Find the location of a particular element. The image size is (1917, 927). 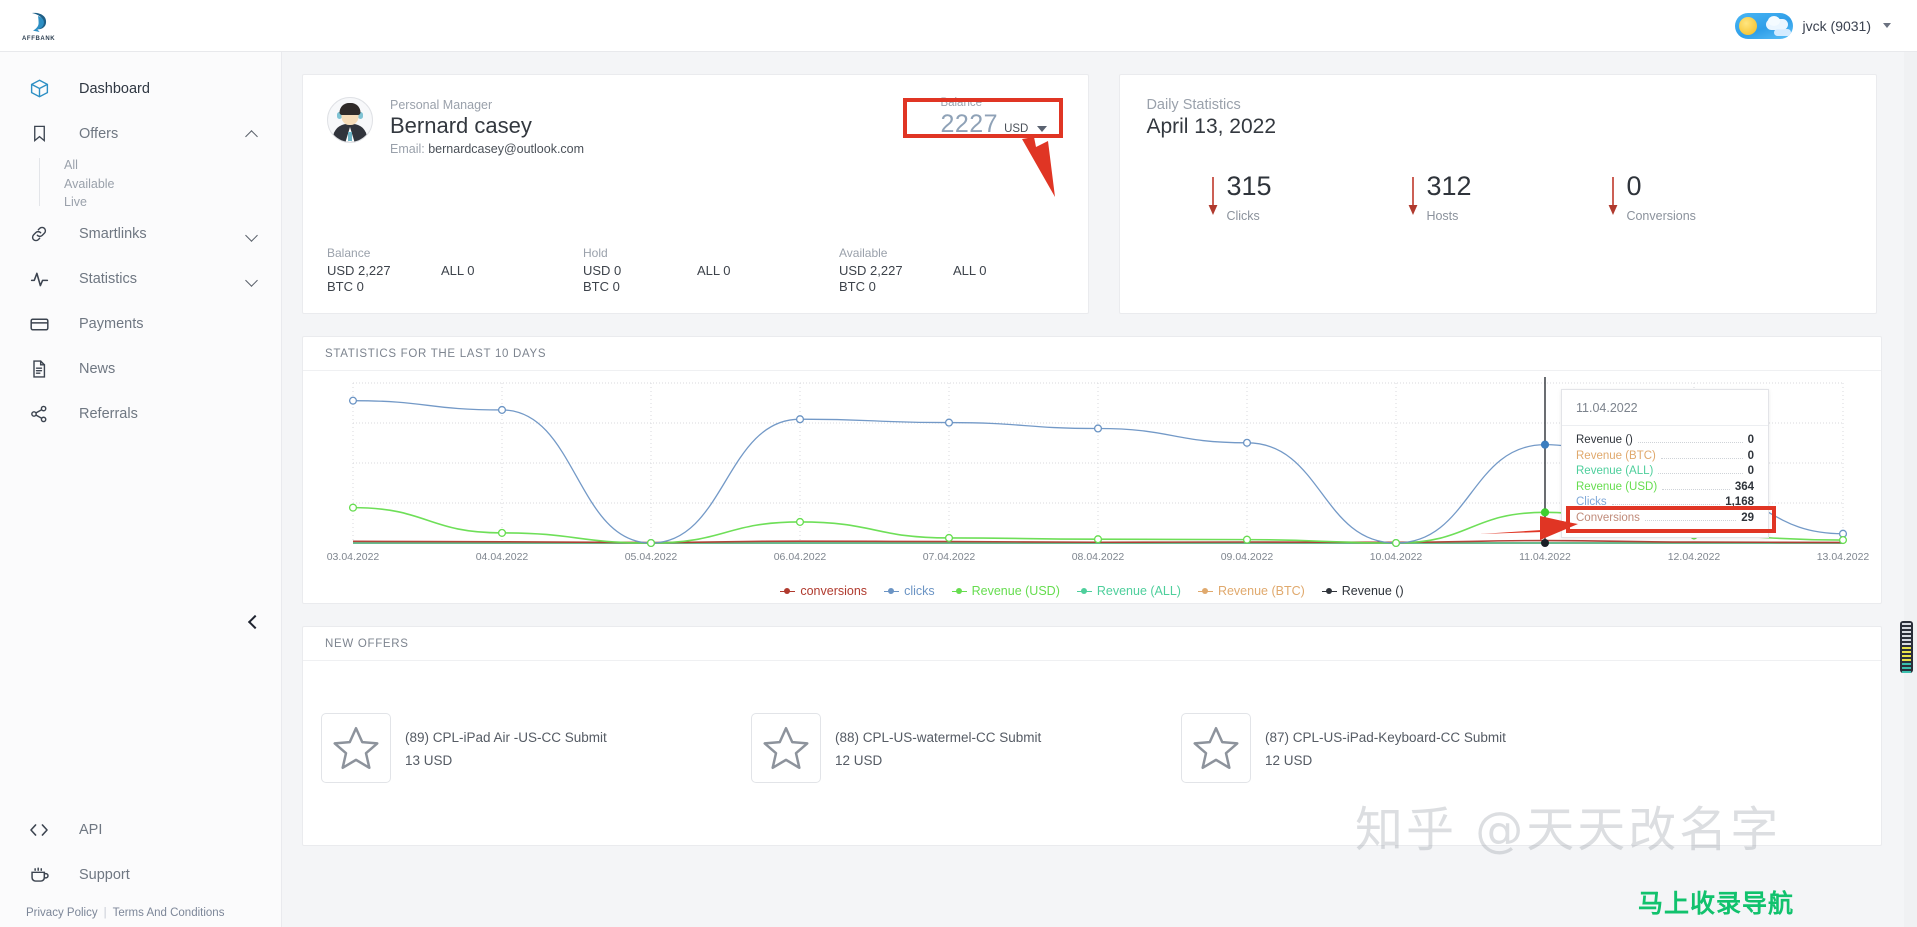

sidebar-item-offers: Offers is located at coordinates (140, 133).